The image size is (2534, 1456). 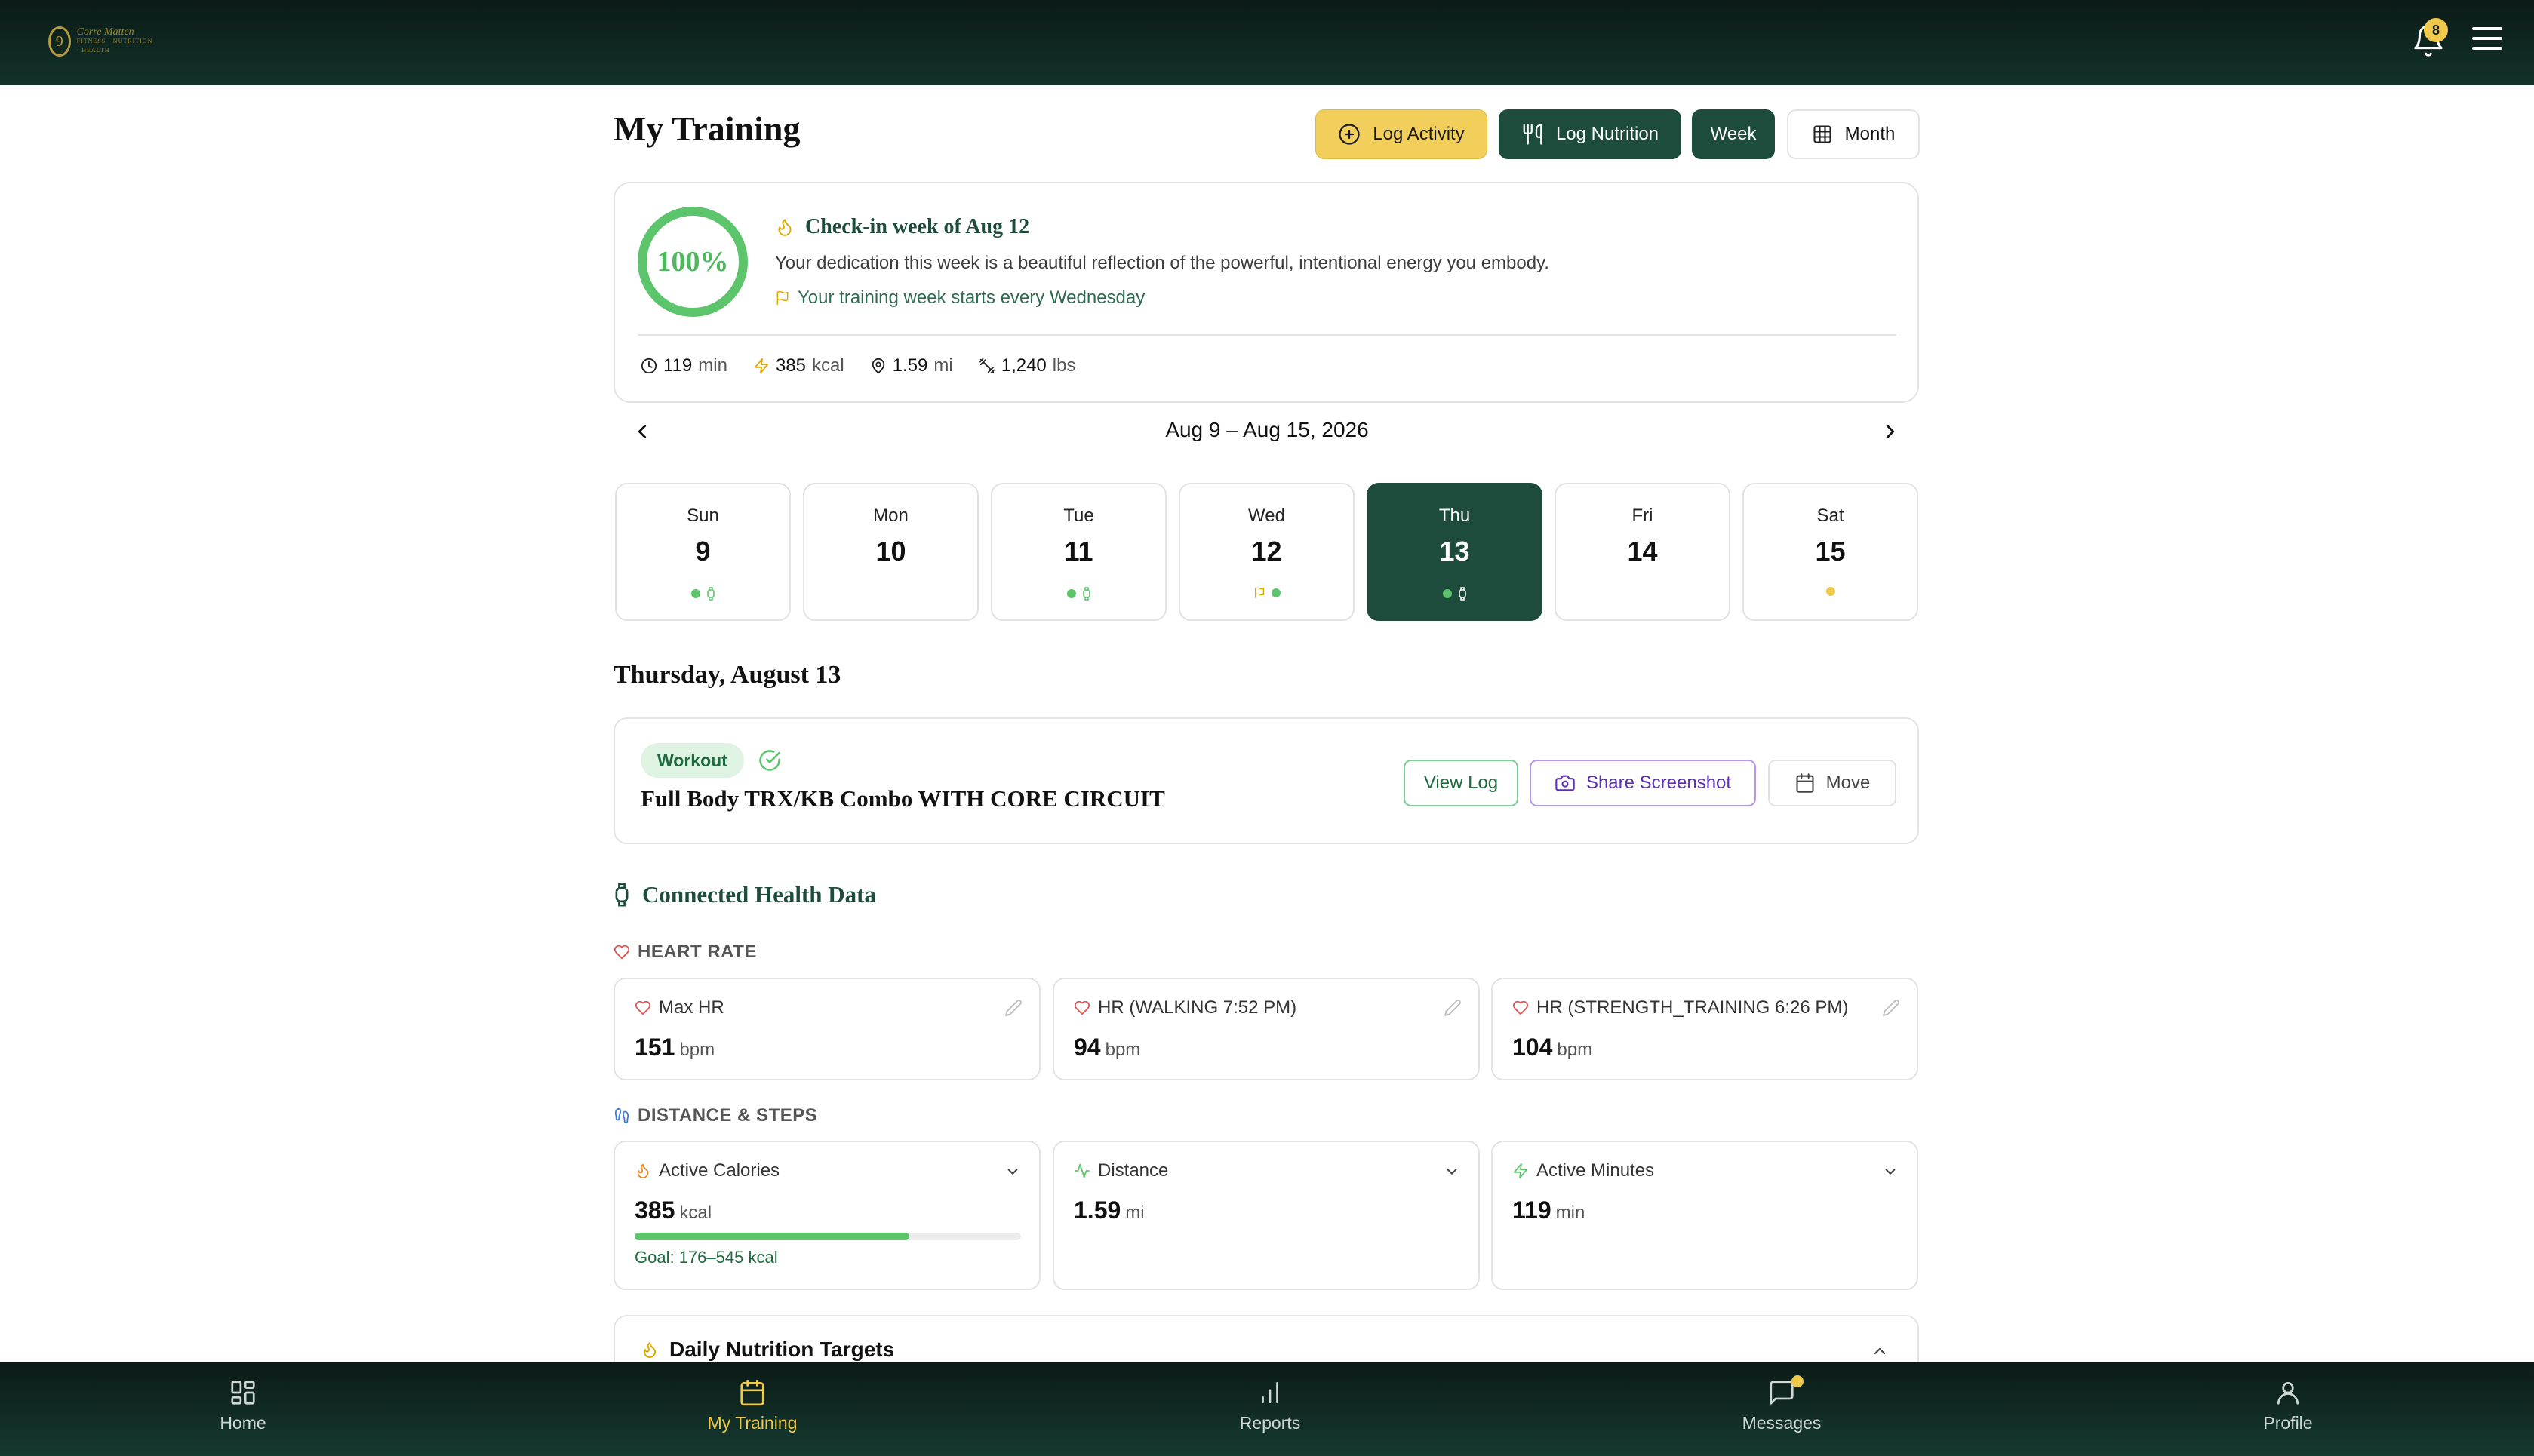 I want to click on card-header: Active Calories, so click(x=708, y=1170).